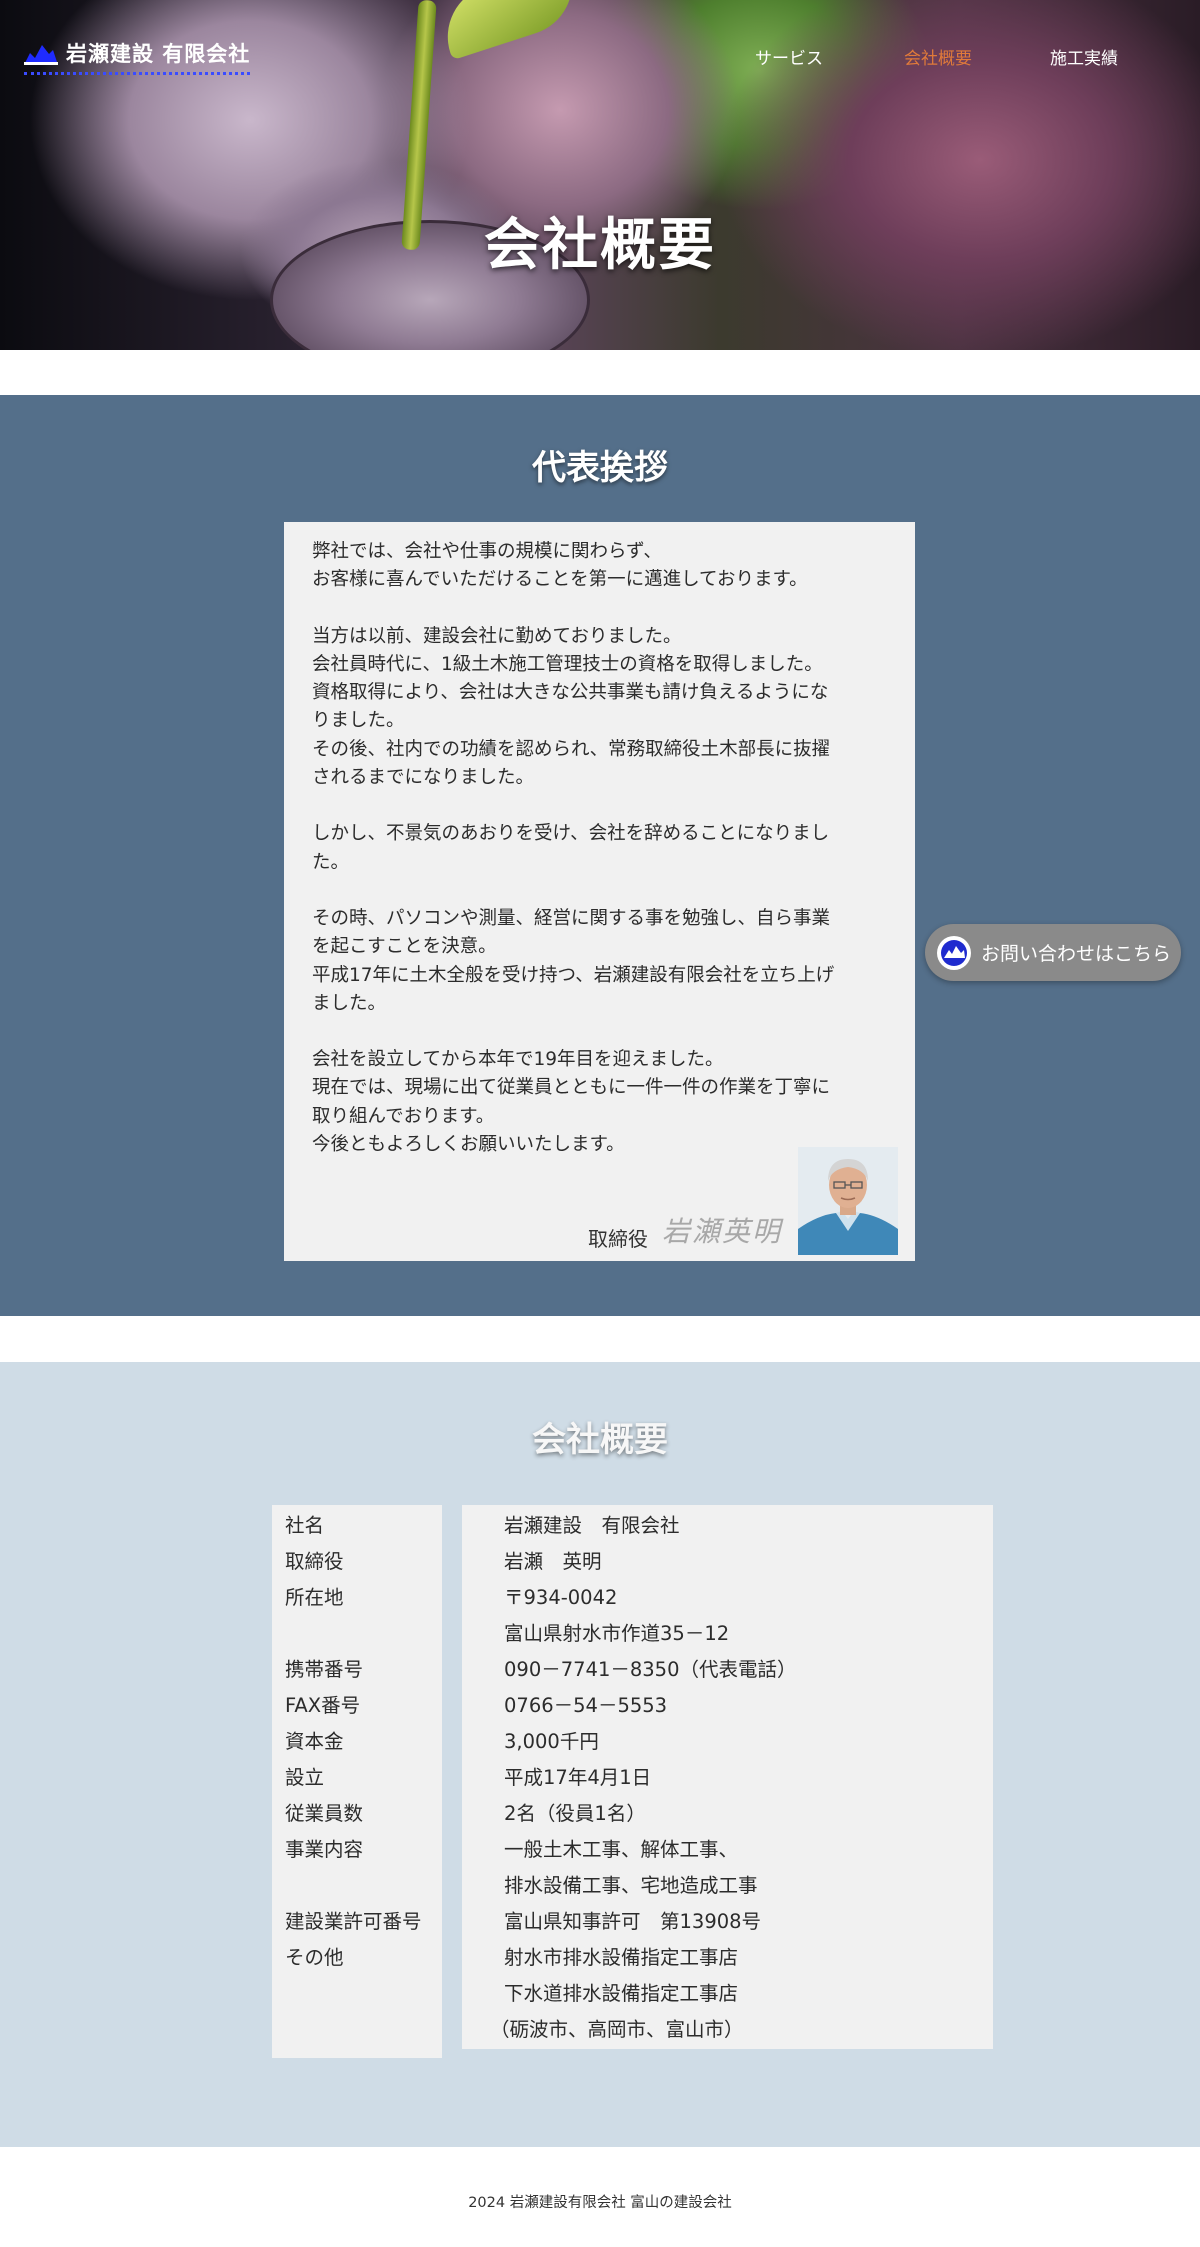 The height and width of the screenshot is (2247, 1200). Describe the element at coordinates (600, 468) in the screenshot. I see `greeting-title: 代表挨拶` at that location.